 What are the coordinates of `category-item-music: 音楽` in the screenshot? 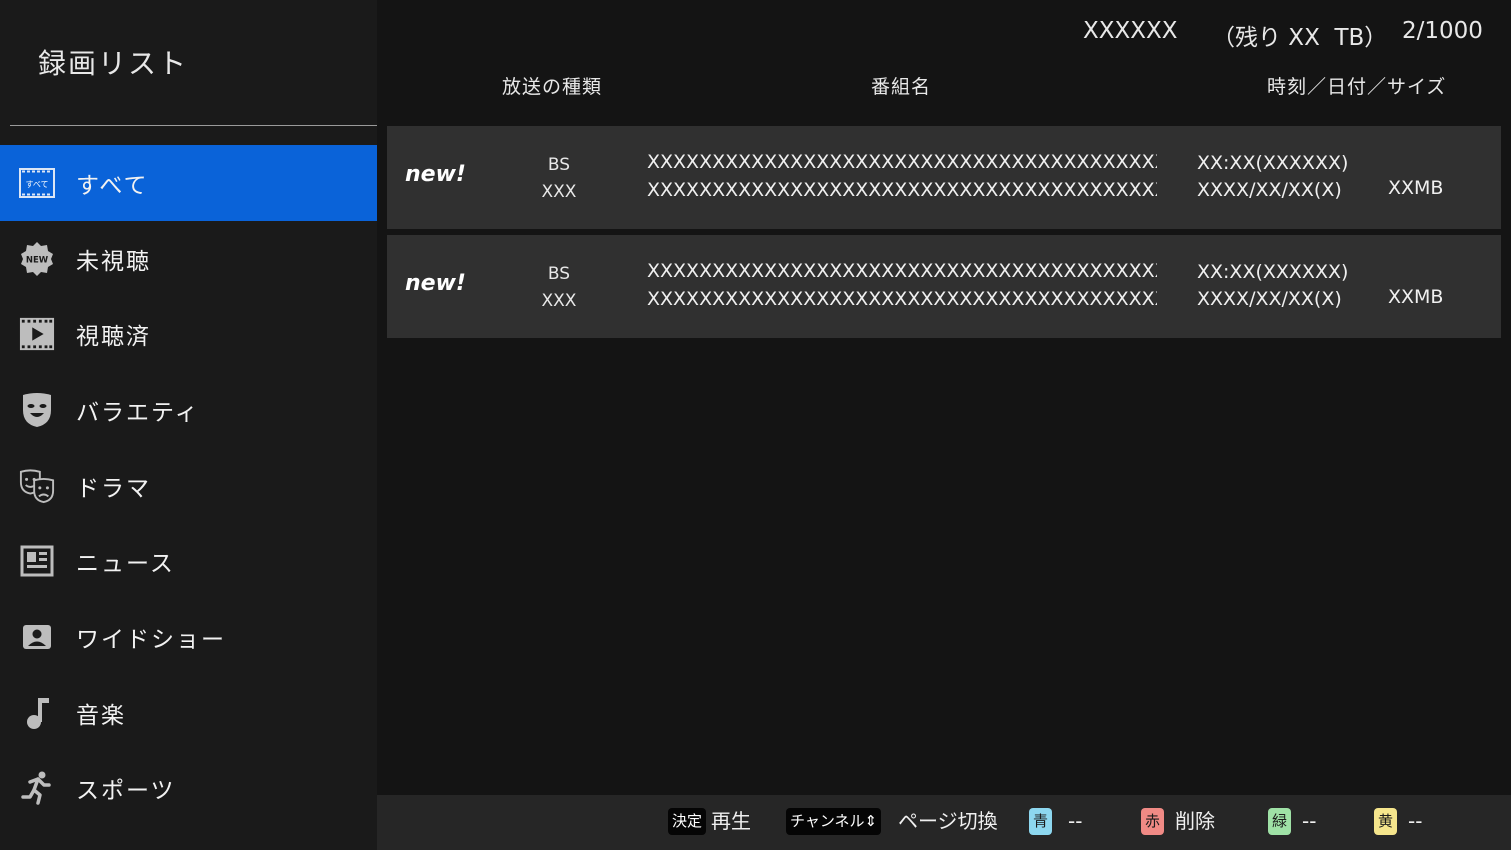 It's located at (188, 713).